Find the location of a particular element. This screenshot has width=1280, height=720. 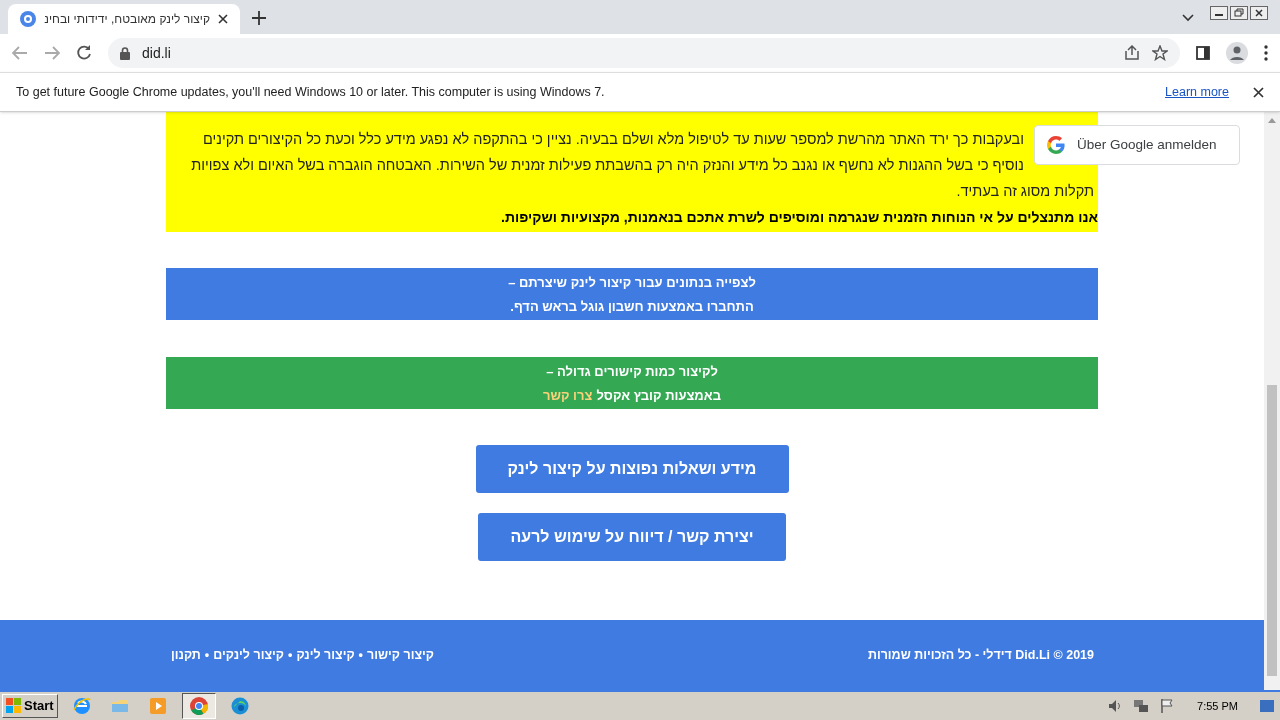

banner-text: באמצעות קובץ אקסל is located at coordinates (658, 395).